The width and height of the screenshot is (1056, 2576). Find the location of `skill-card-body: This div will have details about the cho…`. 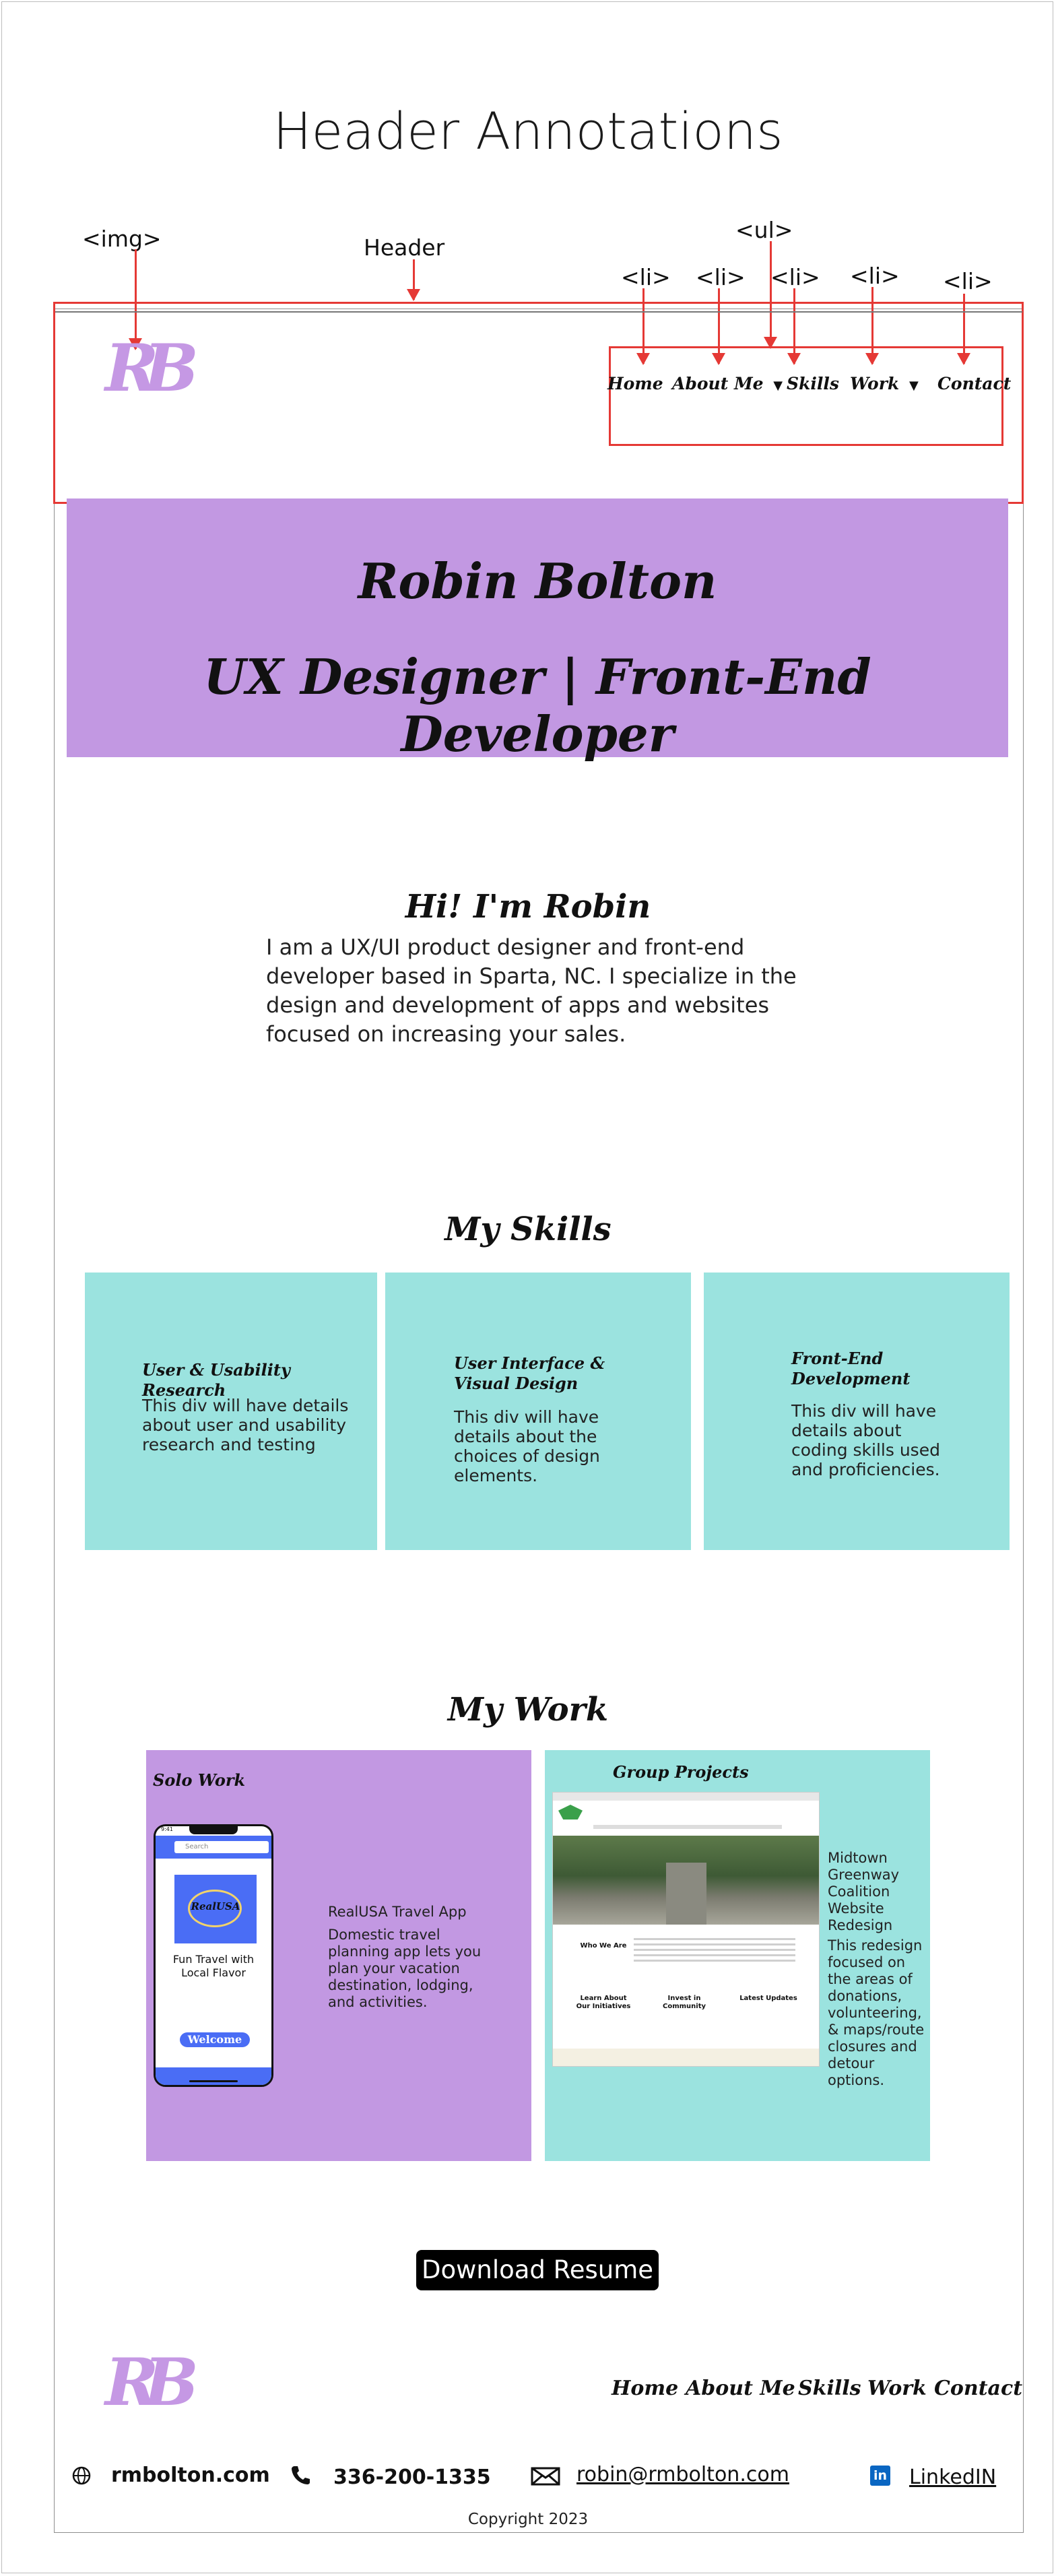

skill-card-body: This div will have details about the cho… is located at coordinates (527, 1446).